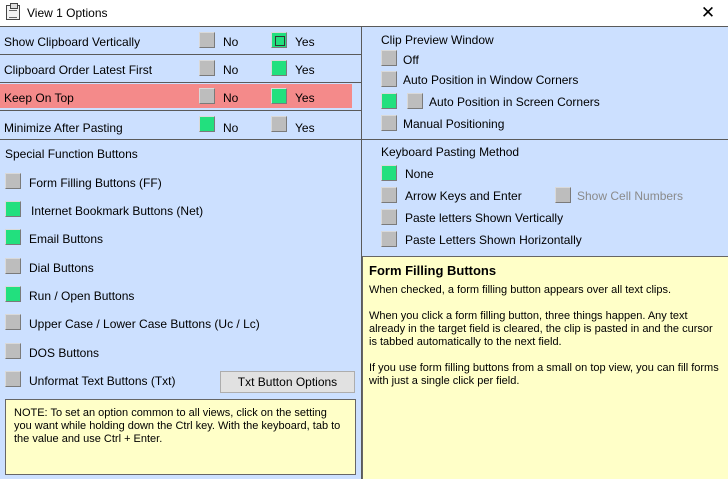  Describe the element at coordinates (389, 173) in the screenshot. I see `keyboard-checkbox-none` at that location.